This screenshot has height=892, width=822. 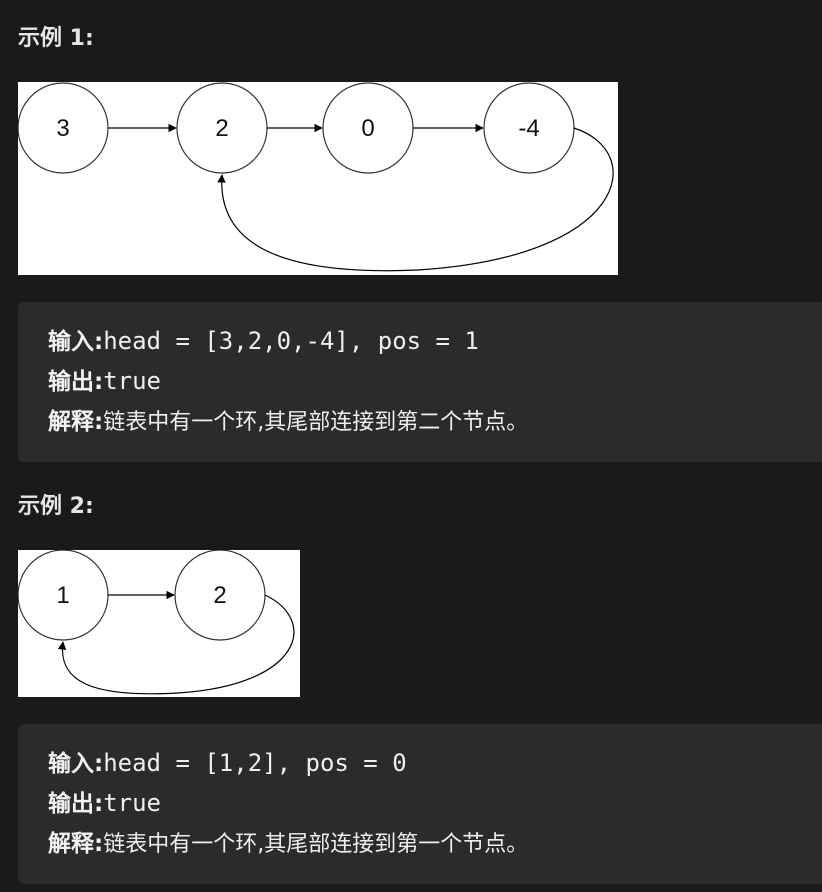 I want to click on input-line: 输入:head = [3,2,0,-4], pos = 1, so click(x=263, y=341).